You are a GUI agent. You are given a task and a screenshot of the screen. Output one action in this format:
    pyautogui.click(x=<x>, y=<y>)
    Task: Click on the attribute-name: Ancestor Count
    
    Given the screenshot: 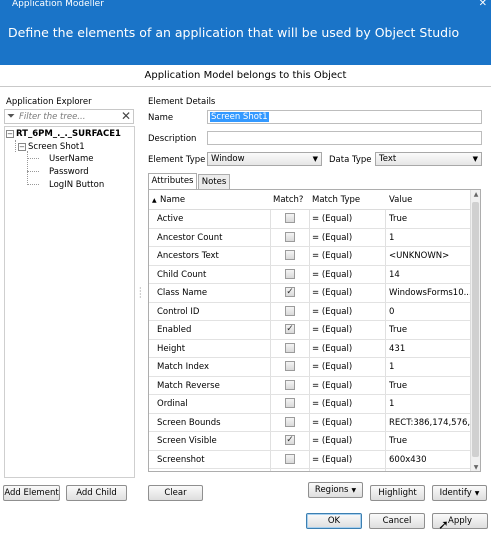 What is the action you would take?
    pyautogui.click(x=190, y=237)
    